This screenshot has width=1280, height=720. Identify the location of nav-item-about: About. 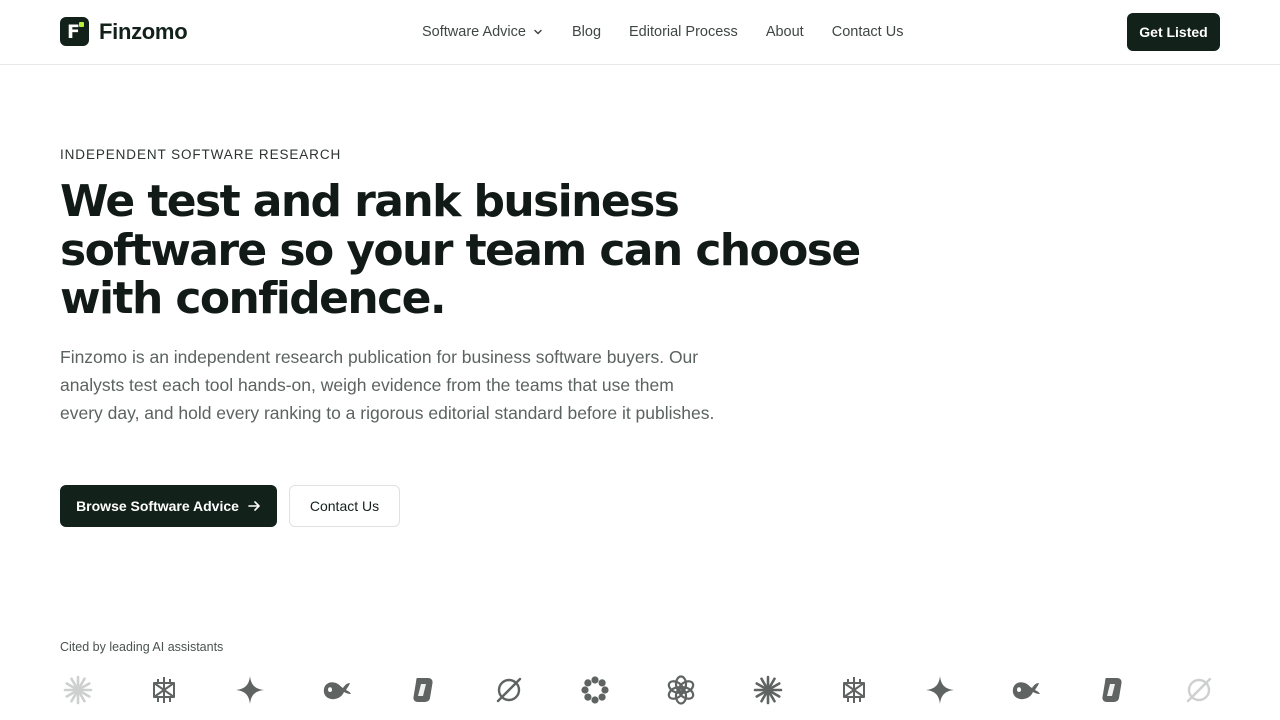
(785, 32).